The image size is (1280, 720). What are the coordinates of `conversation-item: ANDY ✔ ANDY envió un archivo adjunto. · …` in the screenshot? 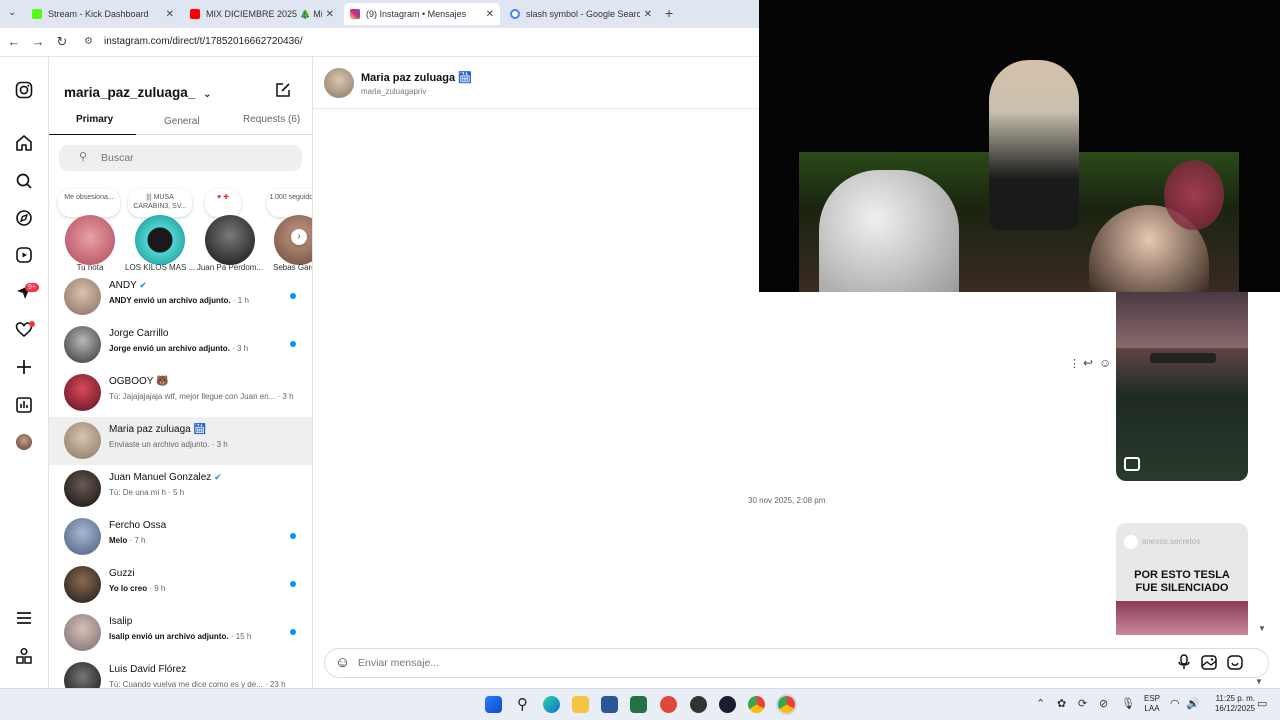 It's located at (180, 297).